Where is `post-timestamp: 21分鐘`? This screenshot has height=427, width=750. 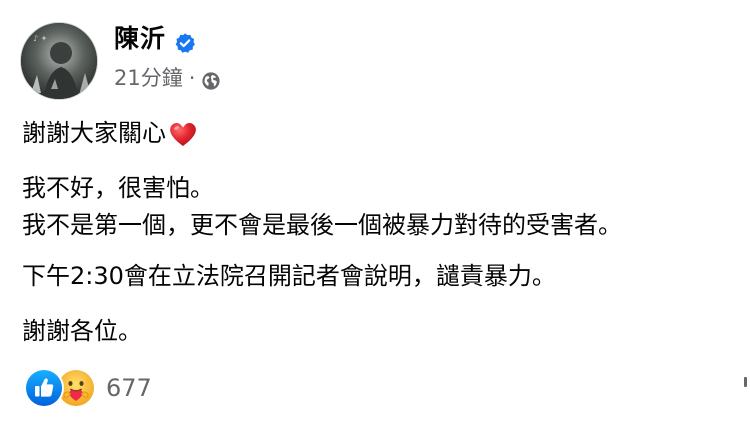 post-timestamp: 21分鐘 is located at coordinates (148, 78).